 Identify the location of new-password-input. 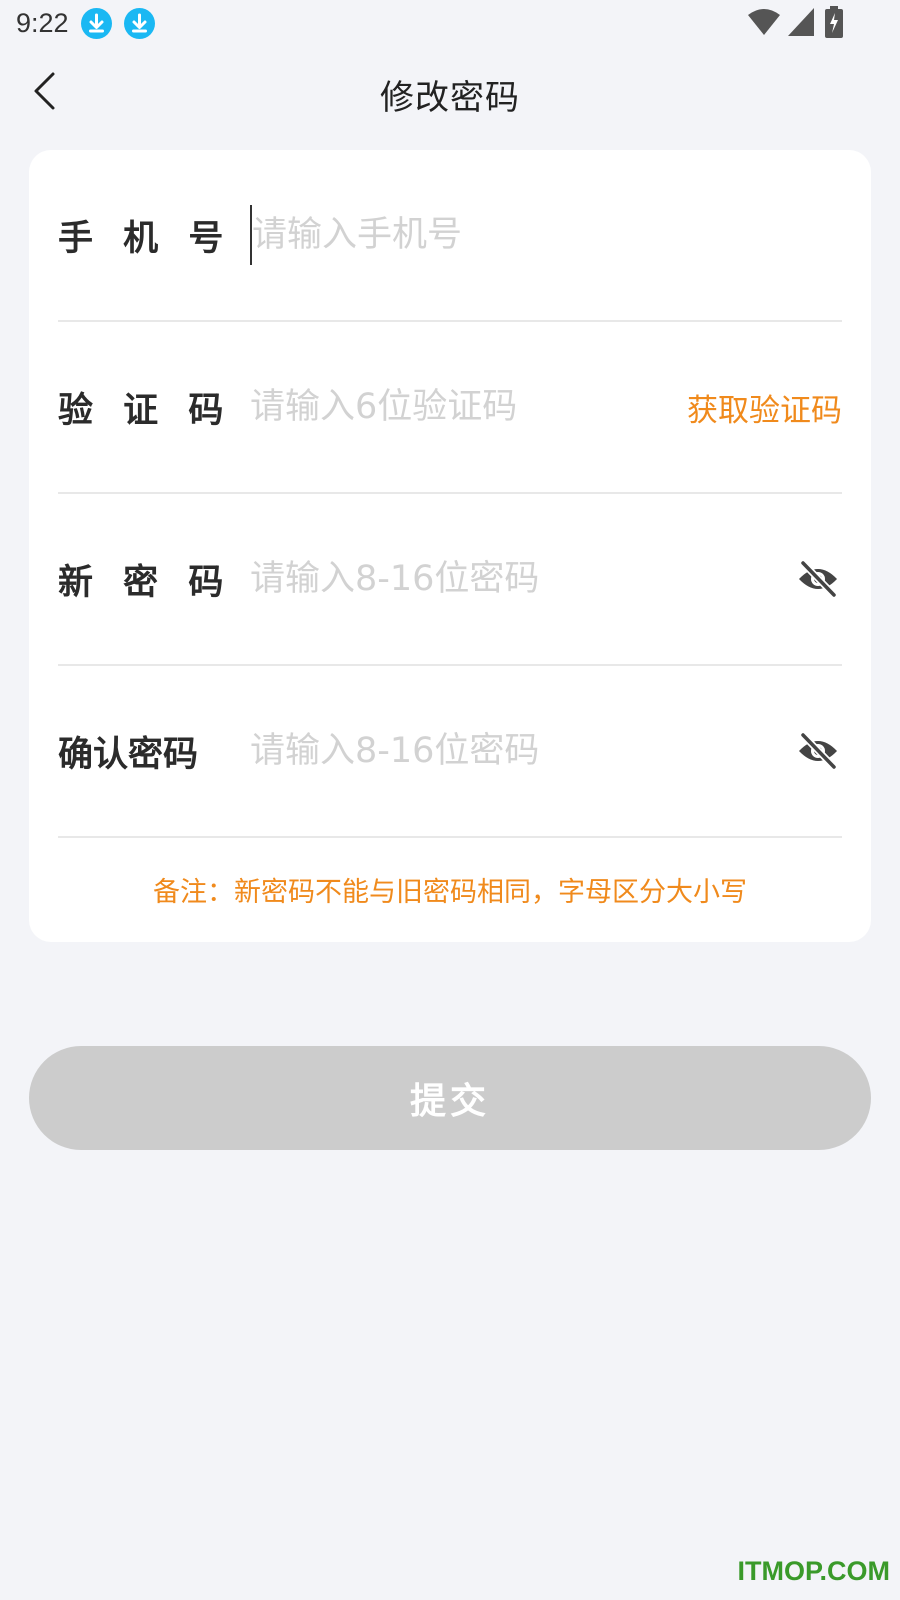
(450, 579).